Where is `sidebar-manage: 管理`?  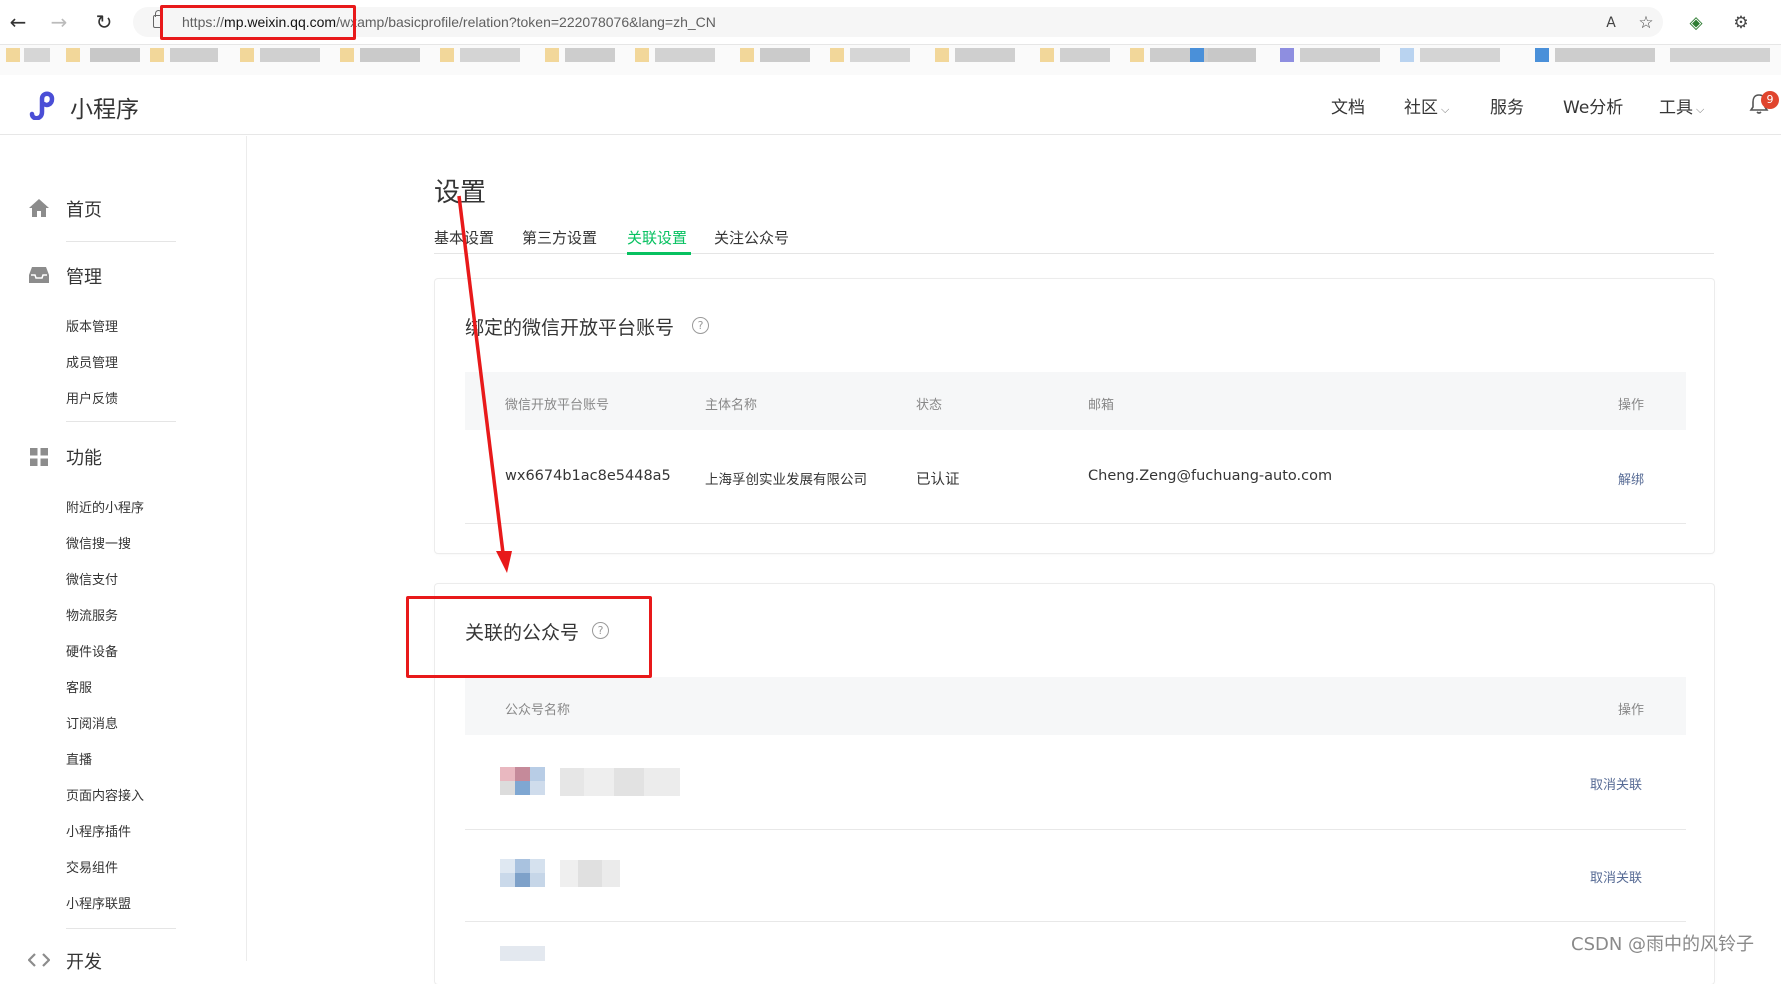
sidebar-manage: 管理 is located at coordinates (84, 276).